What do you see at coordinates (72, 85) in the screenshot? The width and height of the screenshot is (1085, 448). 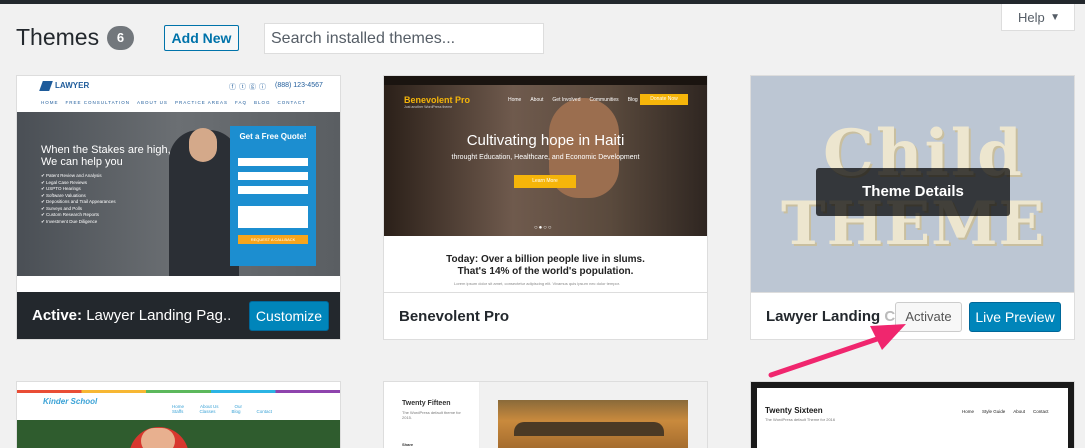 I see `preview-logo: LAWYER` at bounding box center [72, 85].